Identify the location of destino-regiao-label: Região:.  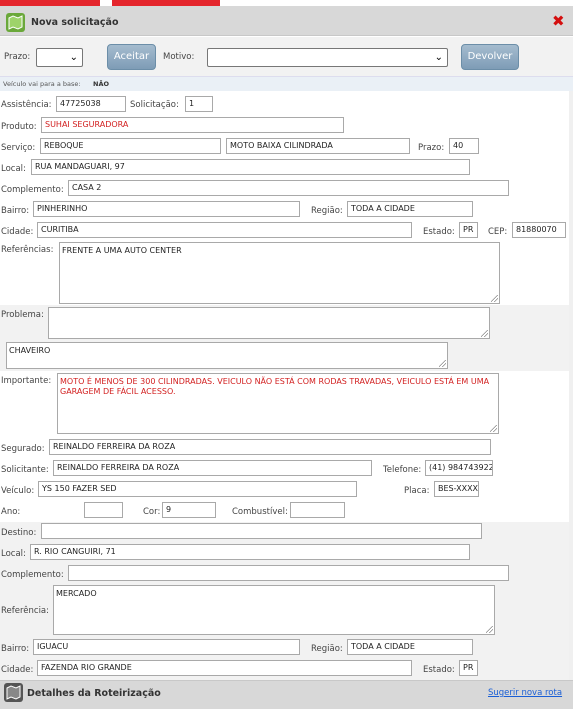
(327, 649).